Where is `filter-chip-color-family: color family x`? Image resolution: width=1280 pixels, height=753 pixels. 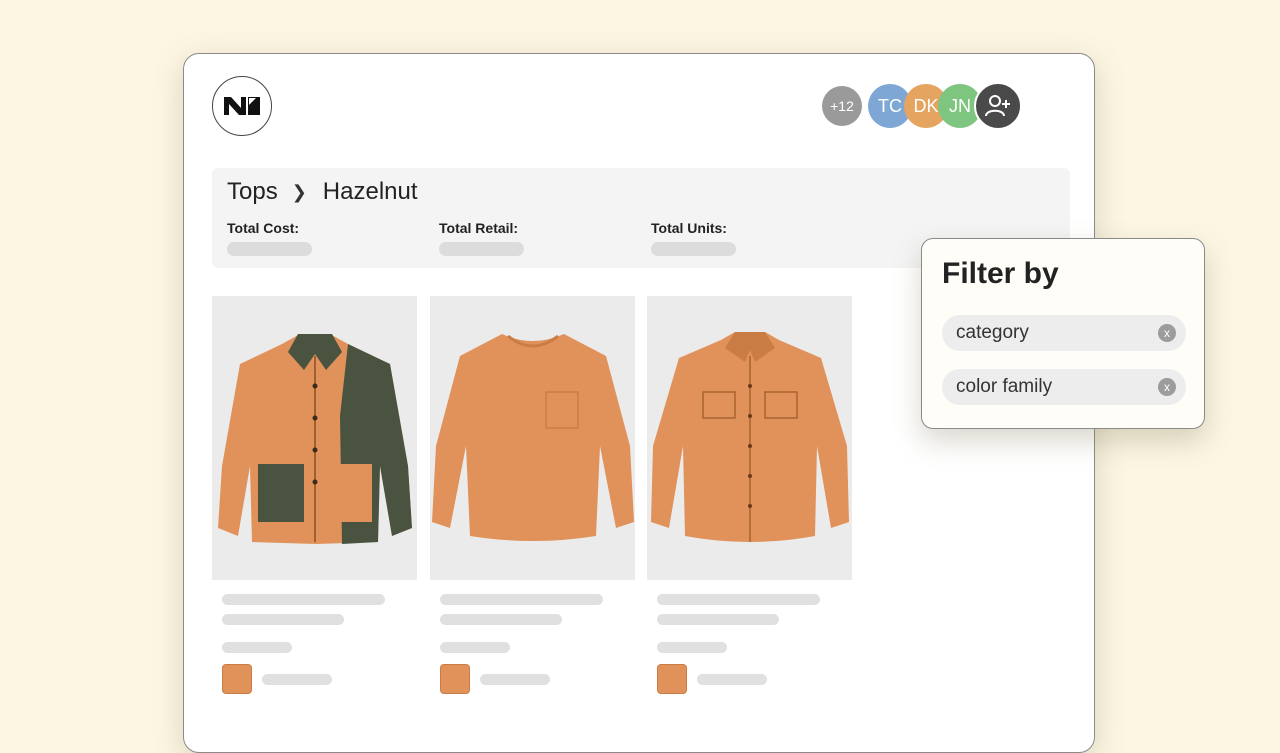 filter-chip-color-family: color family x is located at coordinates (1064, 387).